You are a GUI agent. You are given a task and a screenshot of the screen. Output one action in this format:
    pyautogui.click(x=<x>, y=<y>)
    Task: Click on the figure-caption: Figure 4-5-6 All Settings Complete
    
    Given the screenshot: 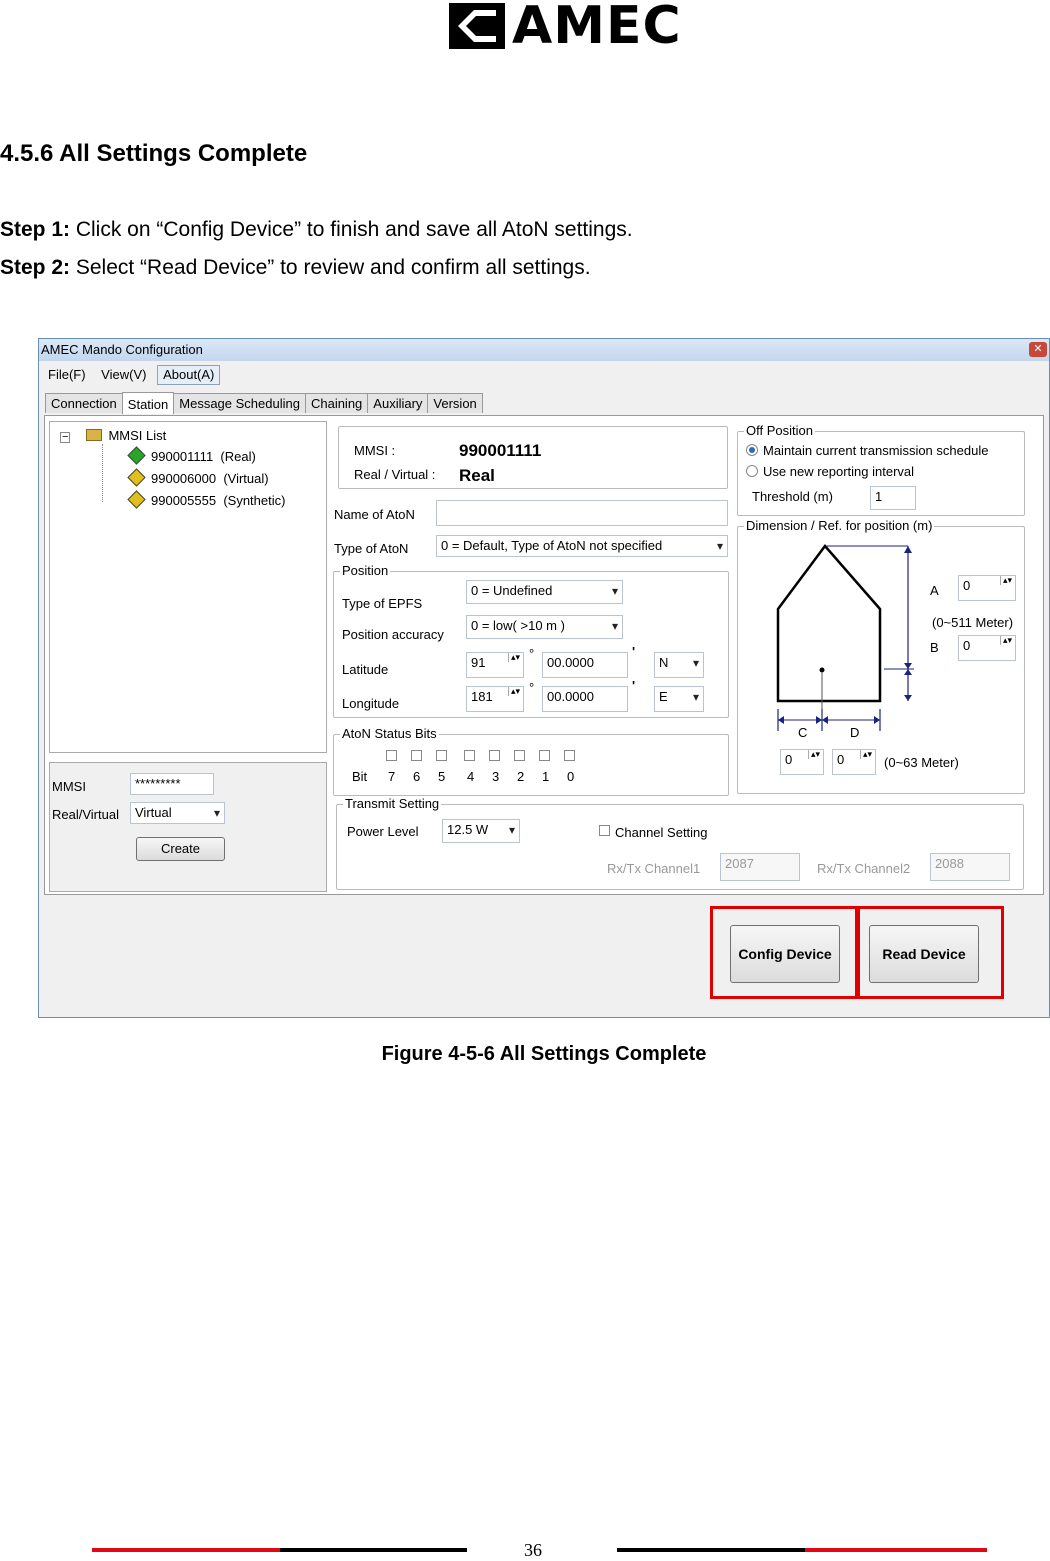 What is the action you would take?
    pyautogui.click(x=544, y=1054)
    